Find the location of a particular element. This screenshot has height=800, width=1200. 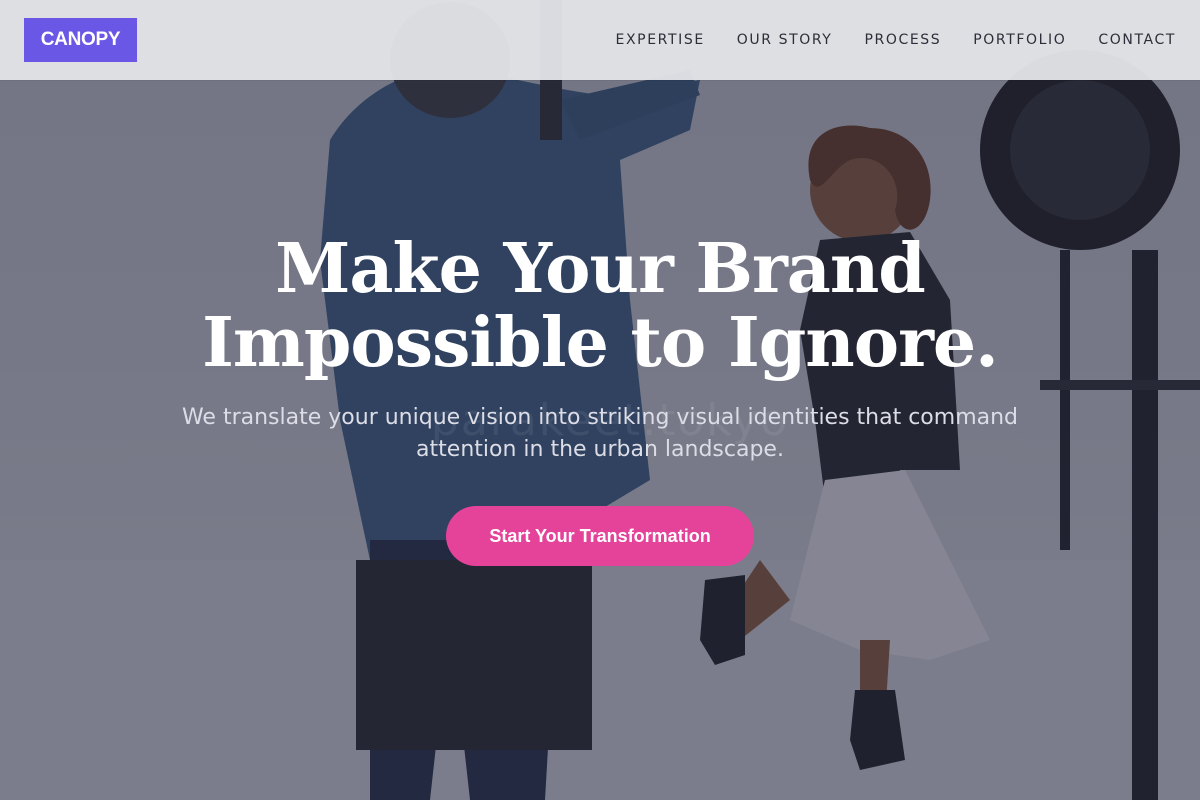

headline-line-2: Impossible to Ignore. is located at coordinates (600, 343).